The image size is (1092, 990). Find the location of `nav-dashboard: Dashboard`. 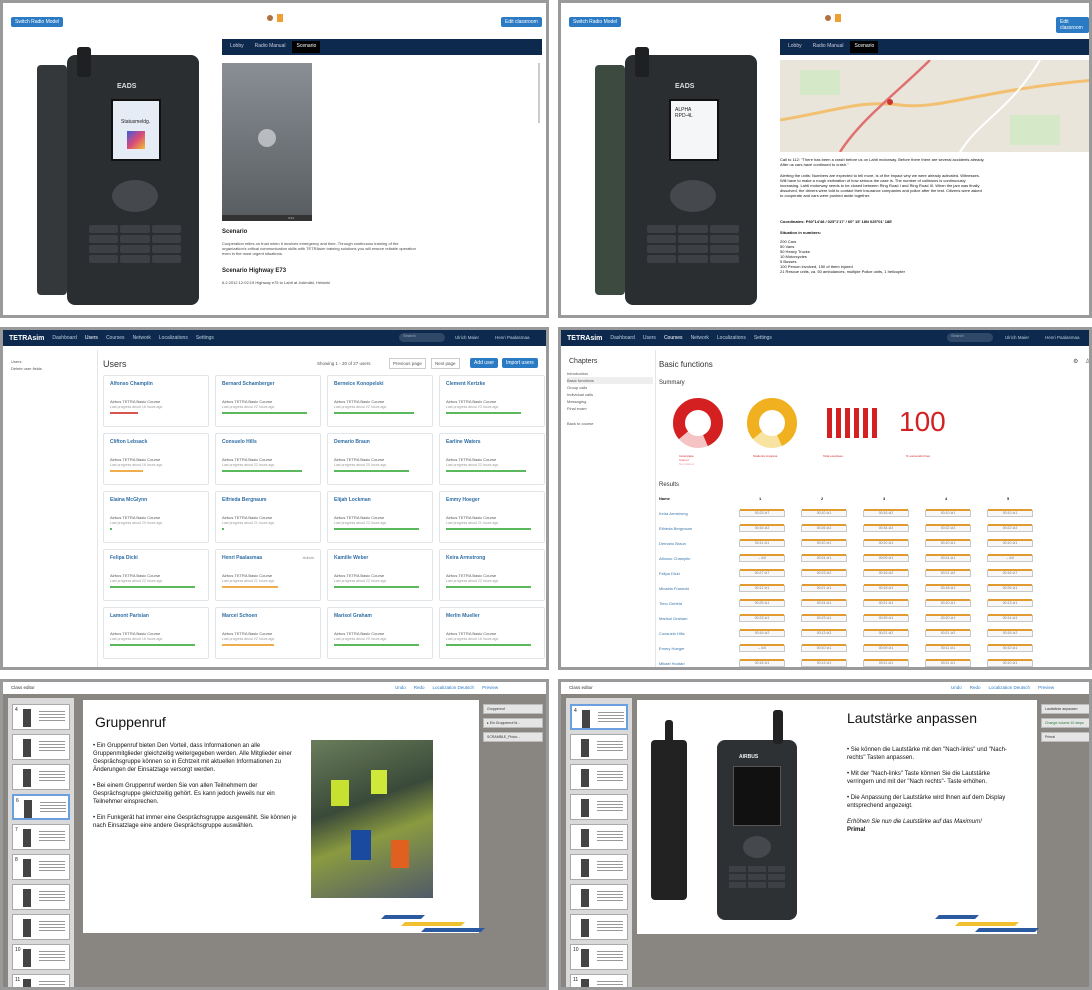

nav-dashboard: Dashboard is located at coordinates (622, 338).